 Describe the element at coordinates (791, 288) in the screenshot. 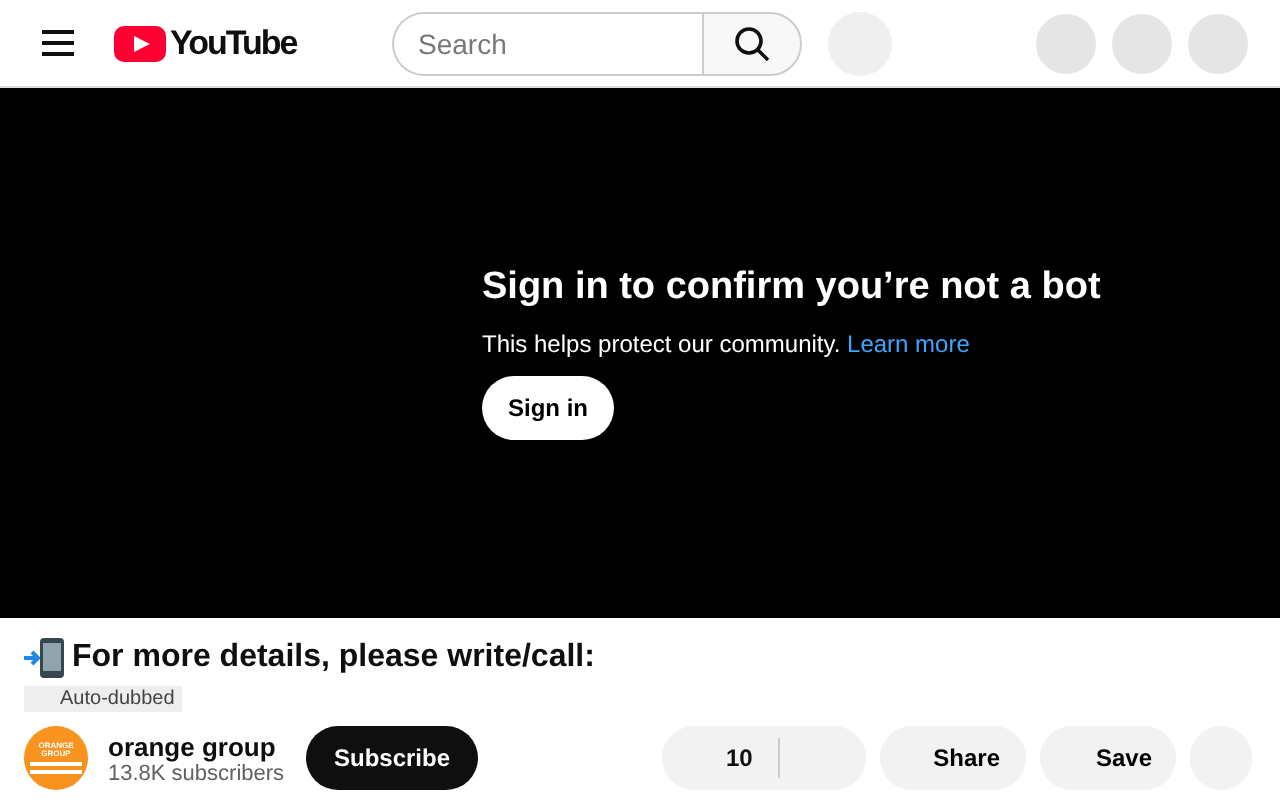

I see `player-heading: Sign in to confirm you’re not a bot` at that location.